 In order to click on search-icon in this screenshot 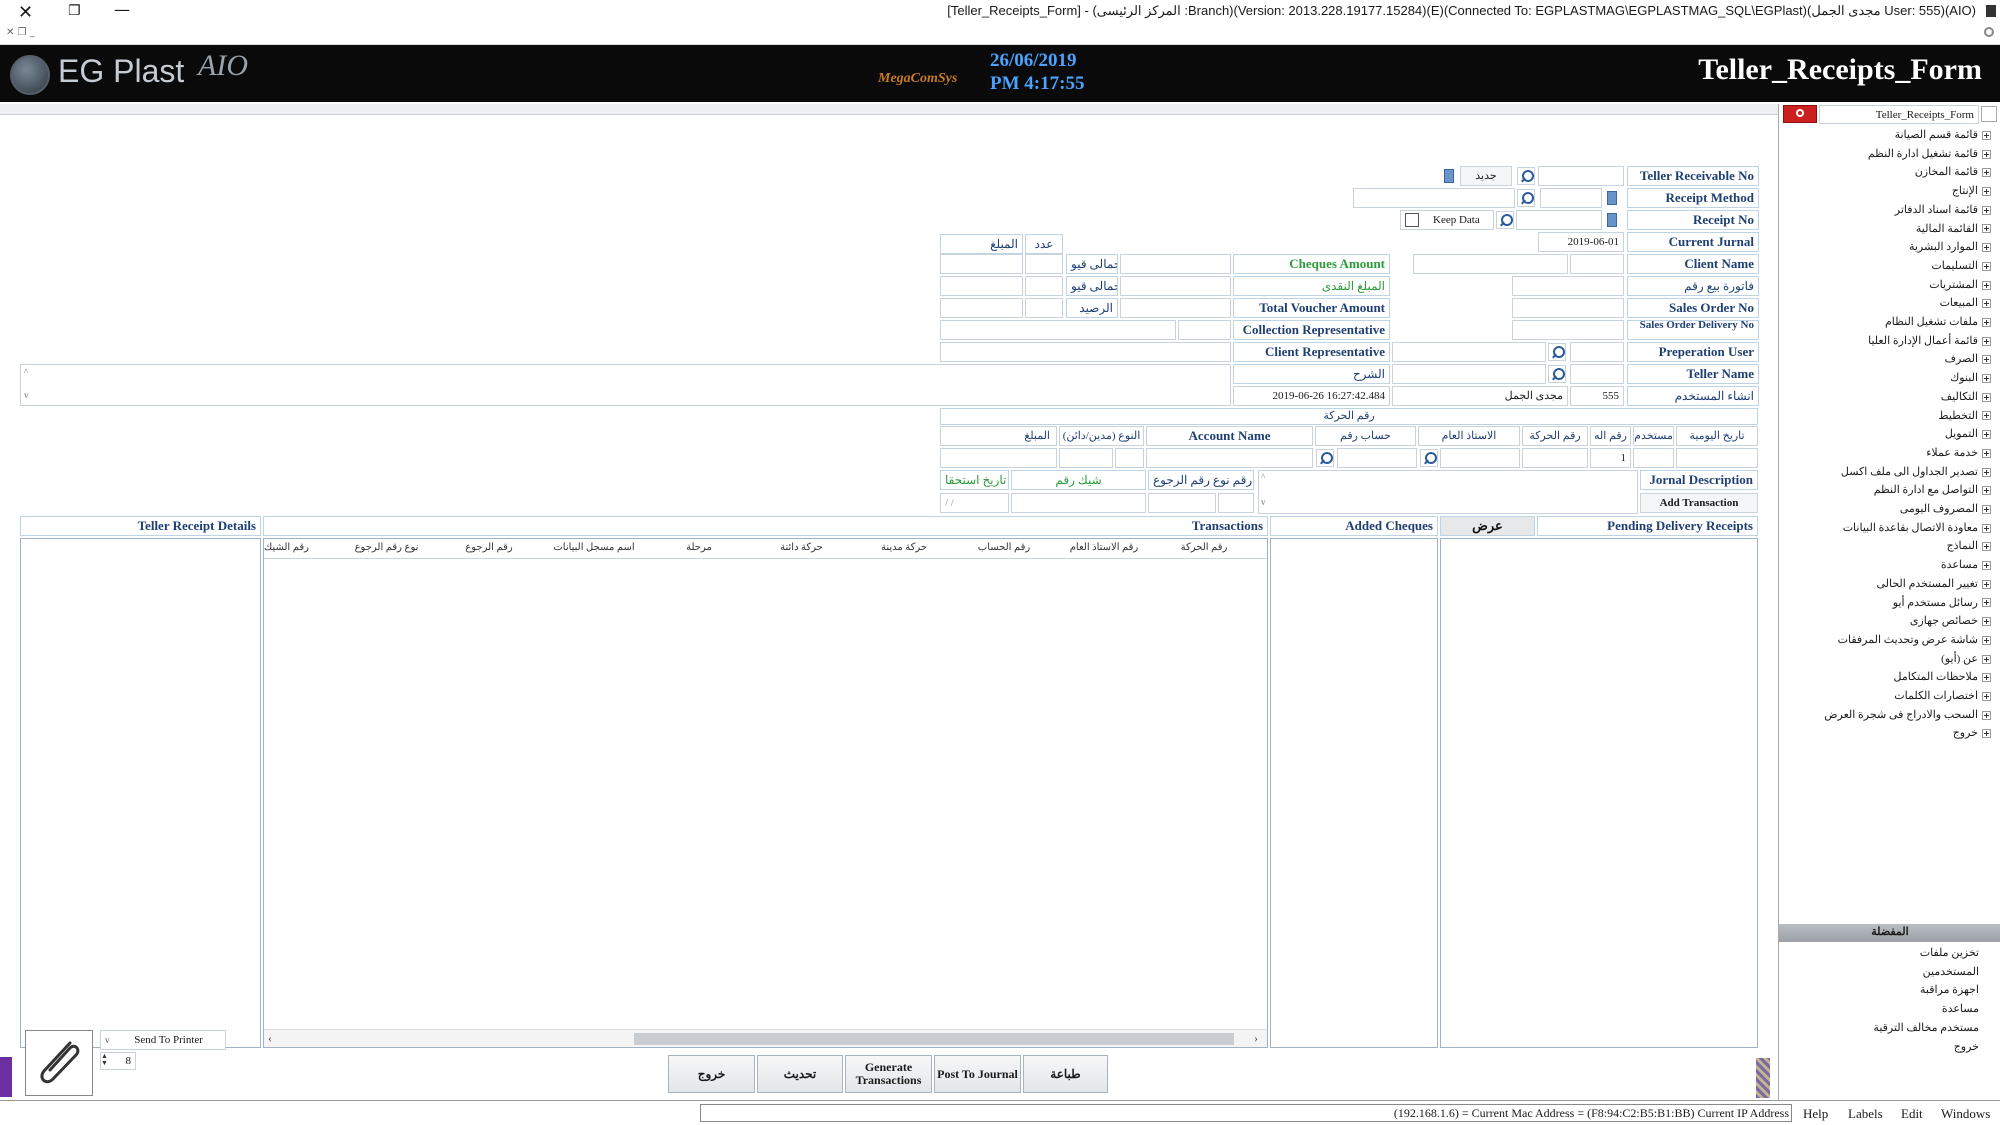, I will do `click(1526, 176)`.